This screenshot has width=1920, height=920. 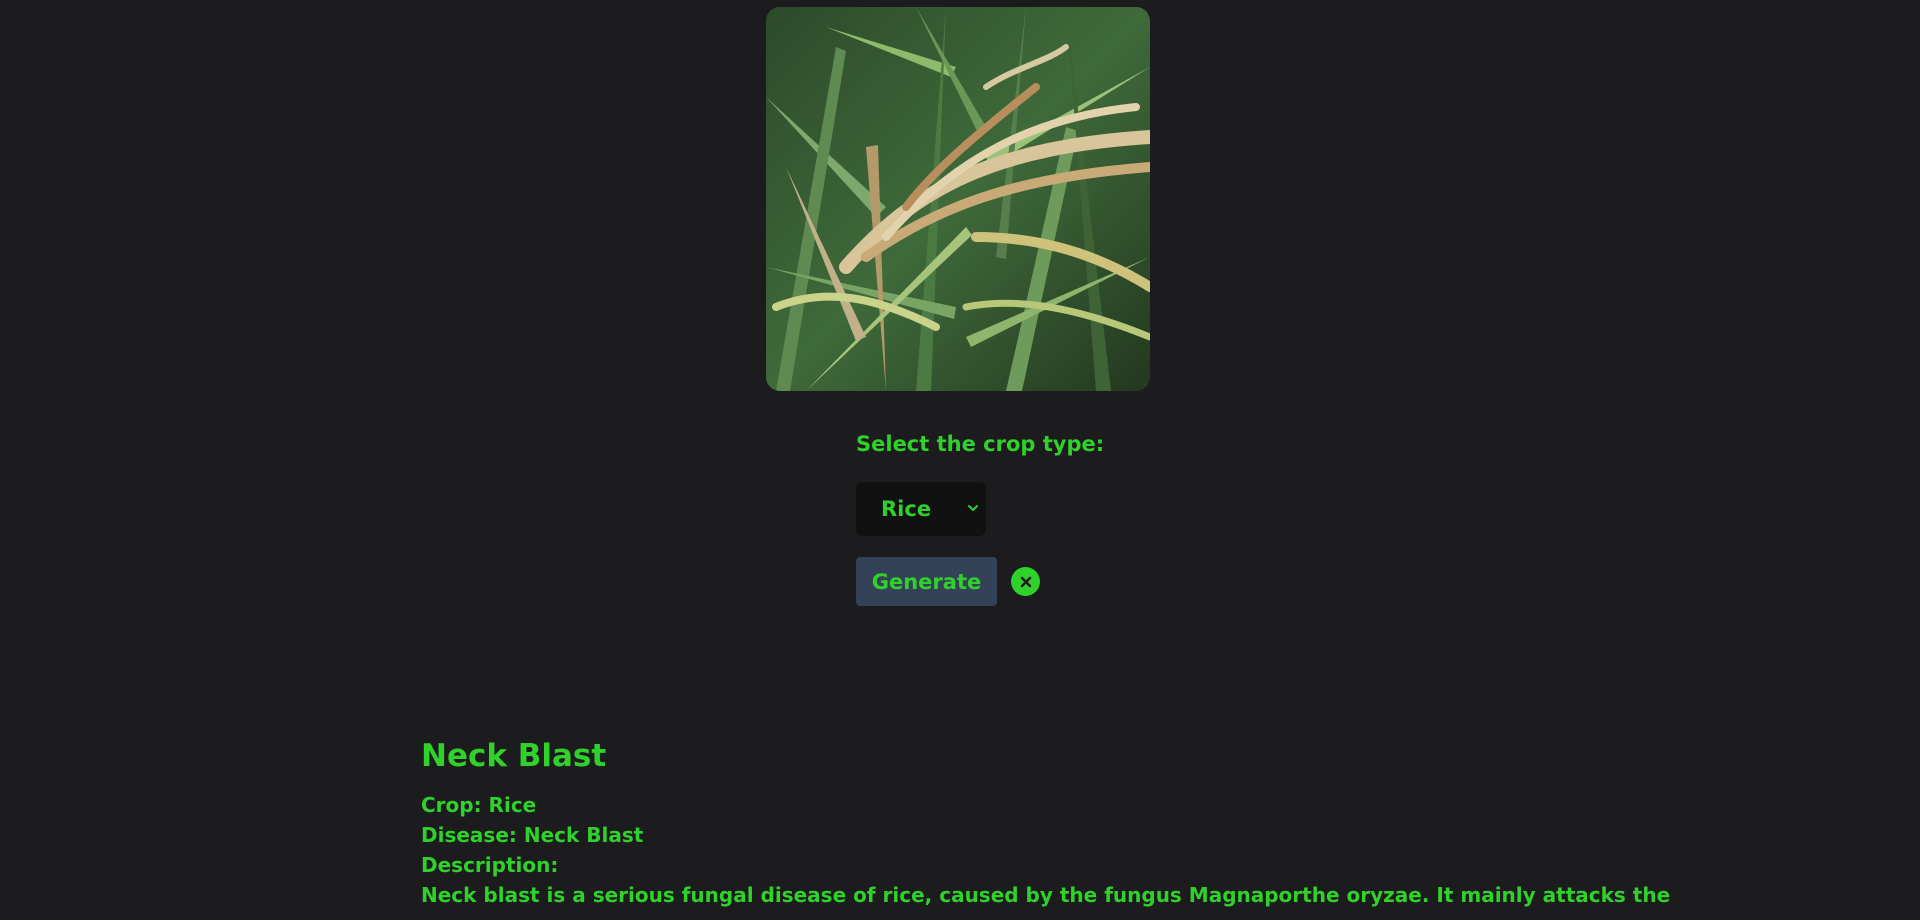 What do you see at coordinates (926, 581) in the screenshot?
I see `generate-button: Generate` at bounding box center [926, 581].